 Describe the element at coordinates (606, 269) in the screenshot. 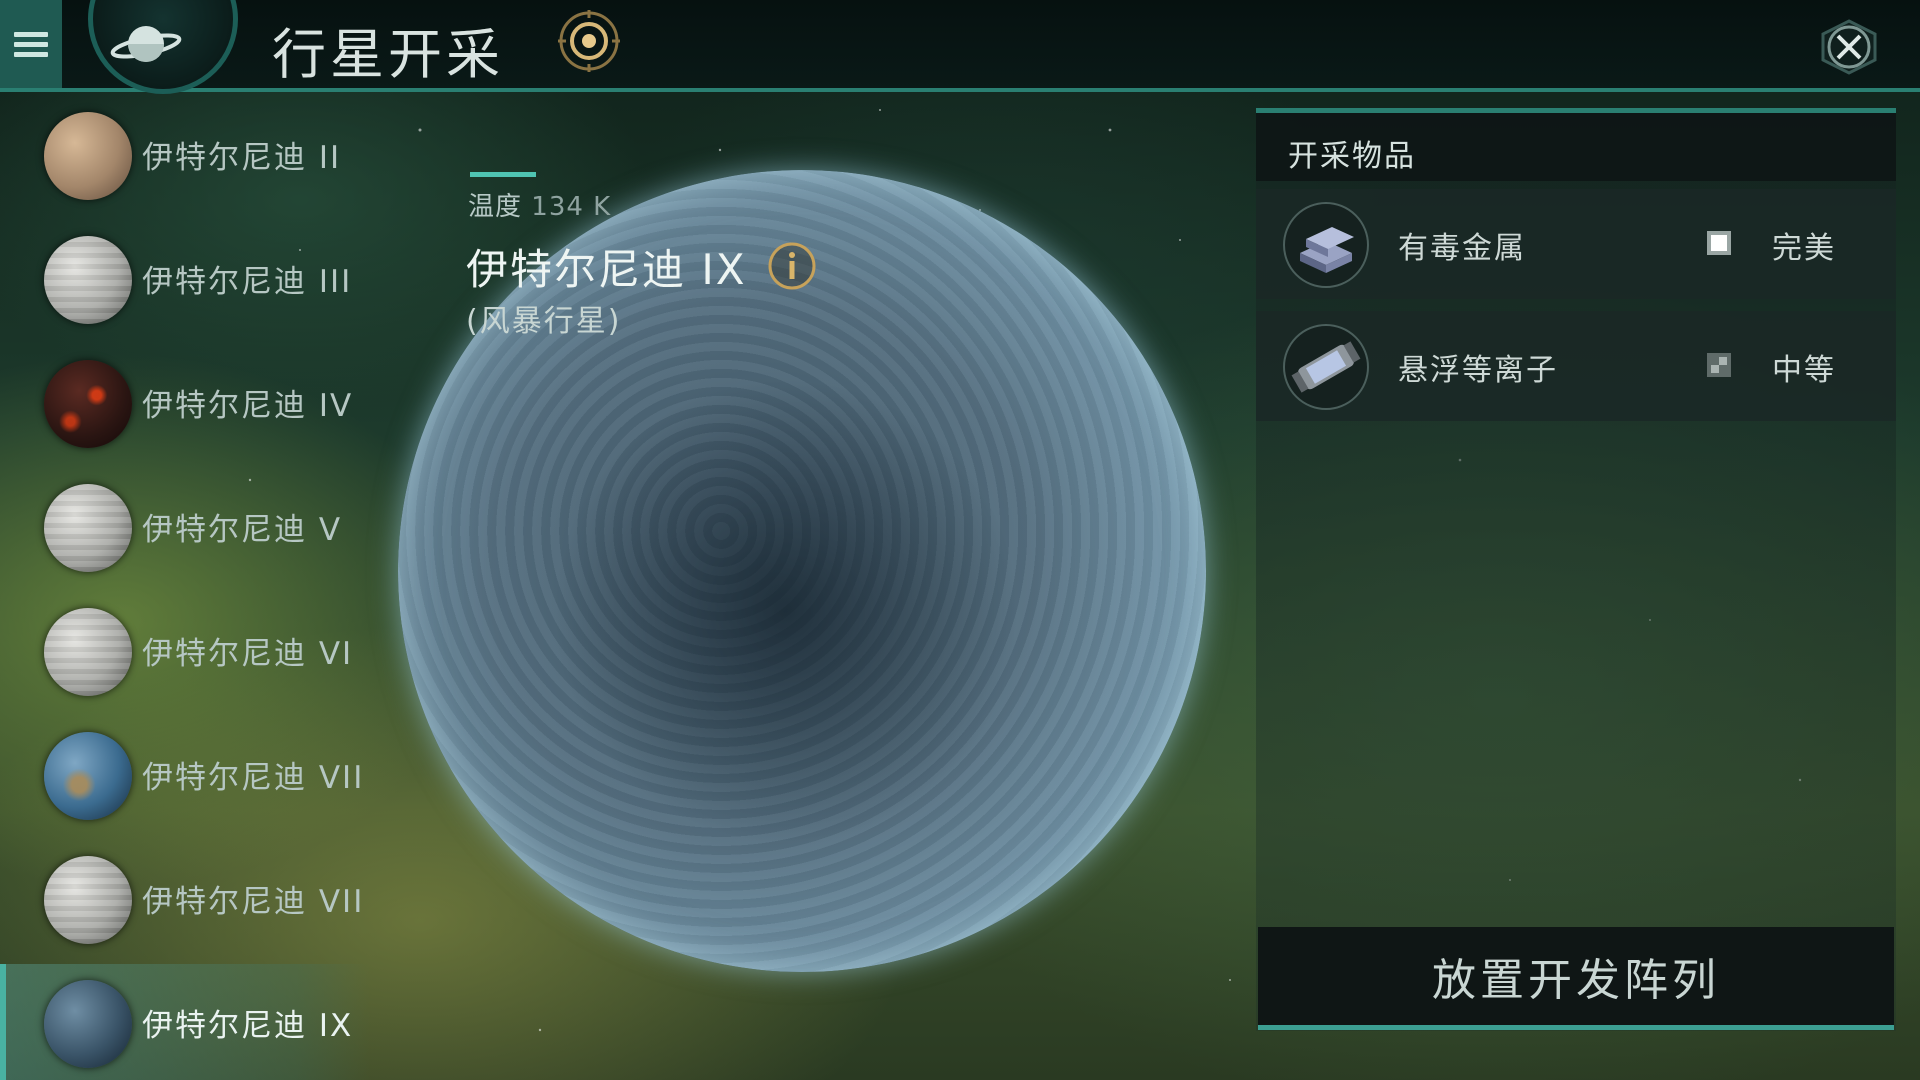

I see `planet-name-heading: 伊特尔尼迪 IX` at that location.